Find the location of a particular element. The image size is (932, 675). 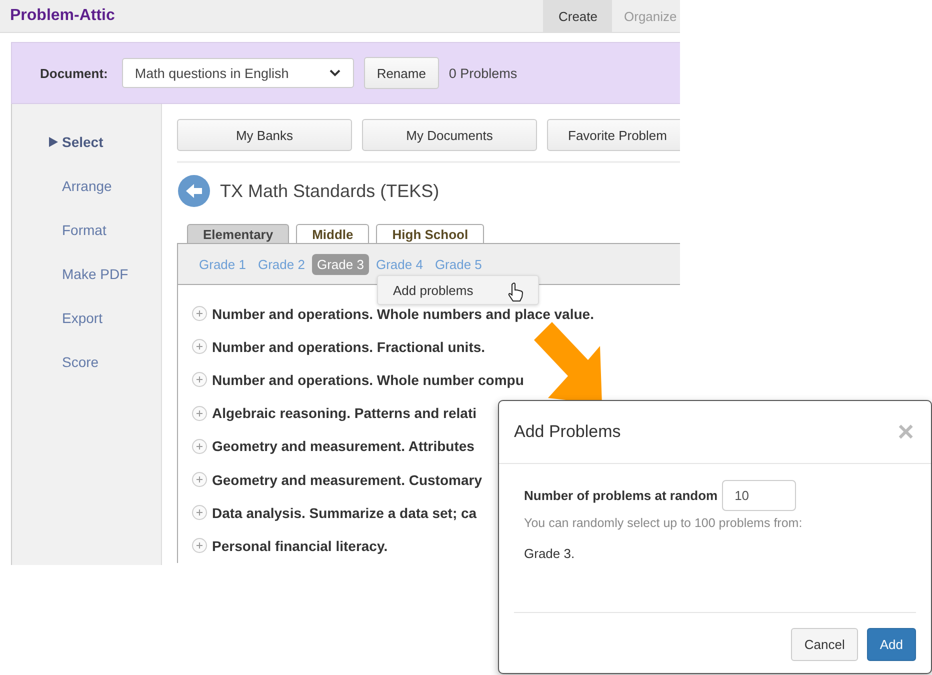

nav-tab: Create is located at coordinates (577, 16).